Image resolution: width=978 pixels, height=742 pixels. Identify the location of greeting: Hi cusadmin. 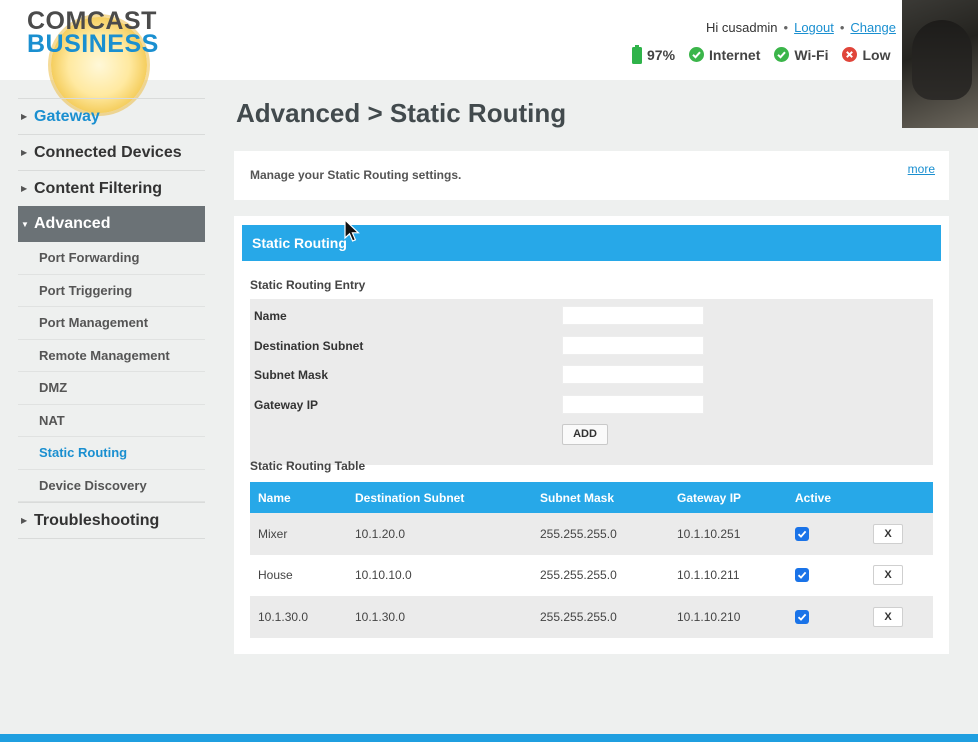
(742, 27).